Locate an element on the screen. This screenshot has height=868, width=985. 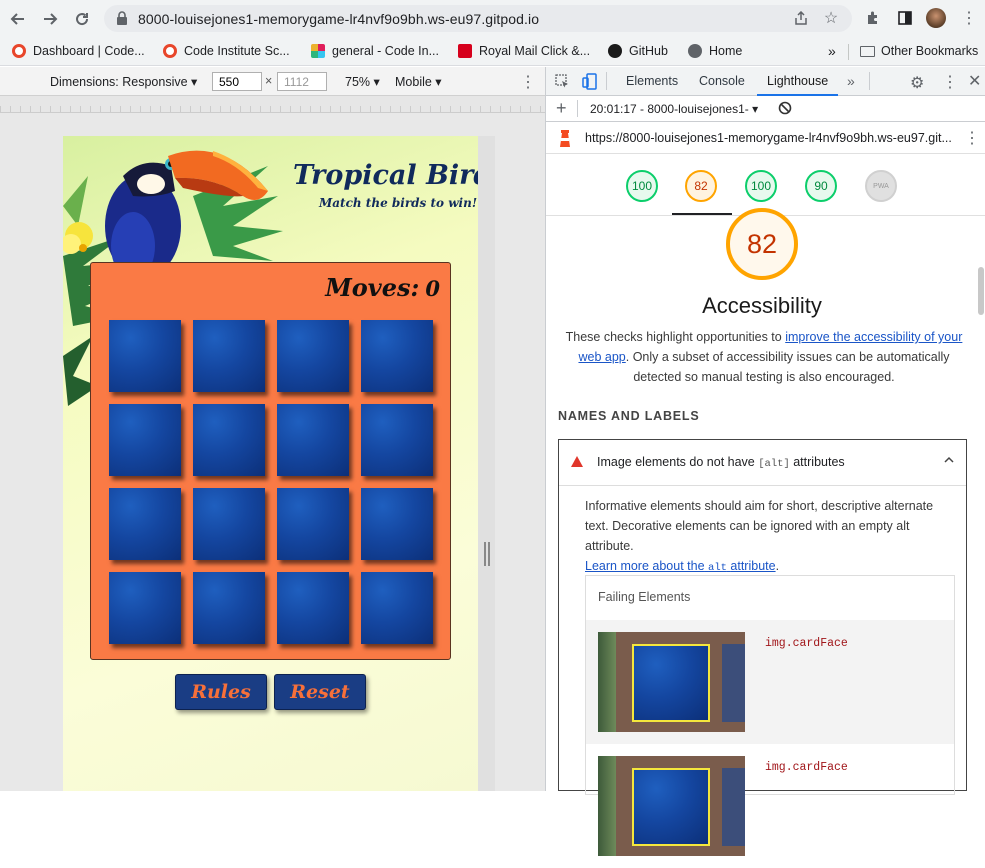
more-tabs-button: » is located at coordinates (851, 81).